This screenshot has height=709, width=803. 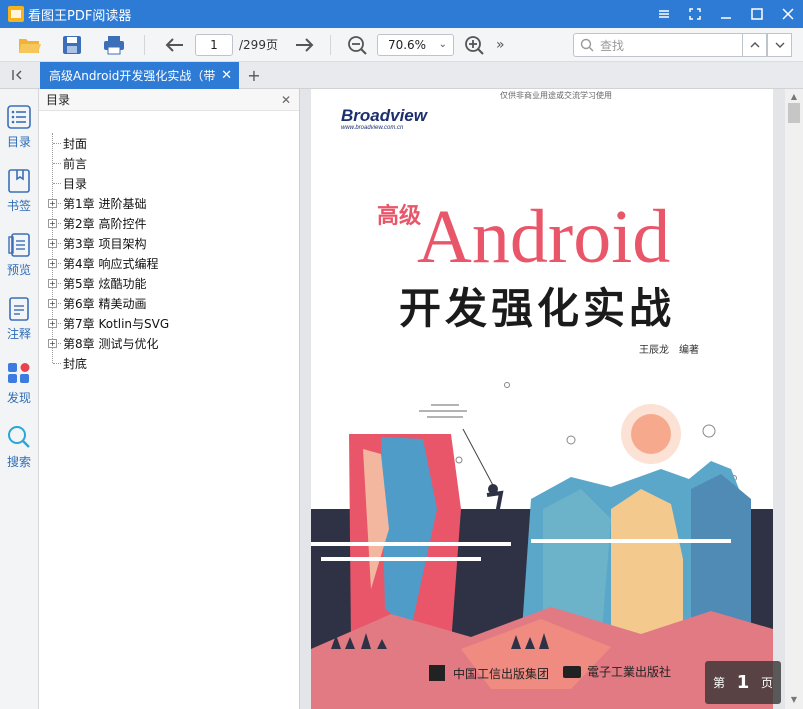 What do you see at coordinates (357, 45) in the screenshot?
I see `zoom-out-icon` at bounding box center [357, 45].